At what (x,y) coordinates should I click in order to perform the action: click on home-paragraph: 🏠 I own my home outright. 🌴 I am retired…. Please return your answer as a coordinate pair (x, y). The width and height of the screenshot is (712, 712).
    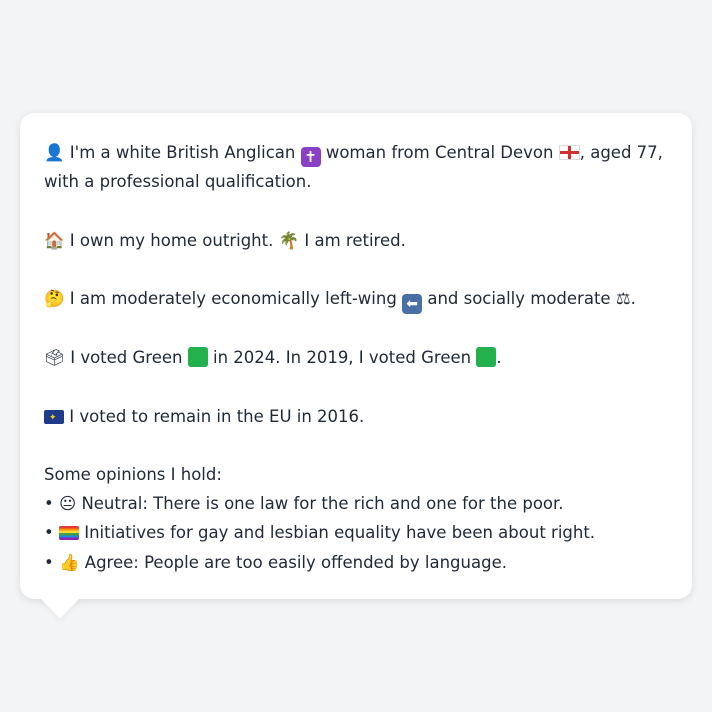
    Looking at the image, I should click on (356, 240).